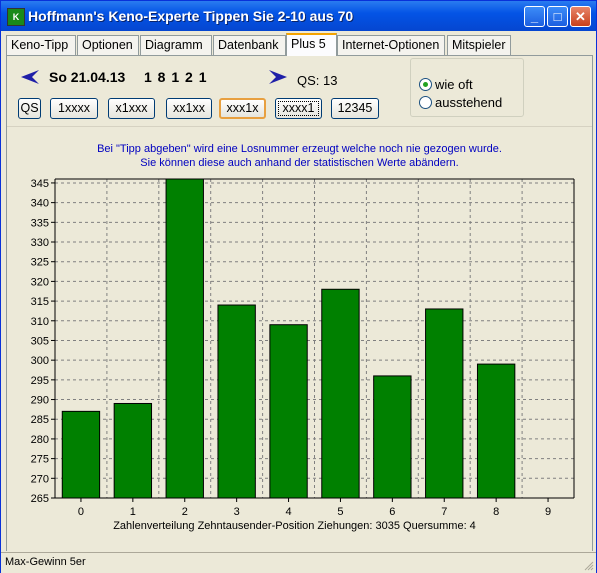 This screenshot has width=597, height=573. I want to click on position-button-xx1xx: xx1xx, so click(189, 108).